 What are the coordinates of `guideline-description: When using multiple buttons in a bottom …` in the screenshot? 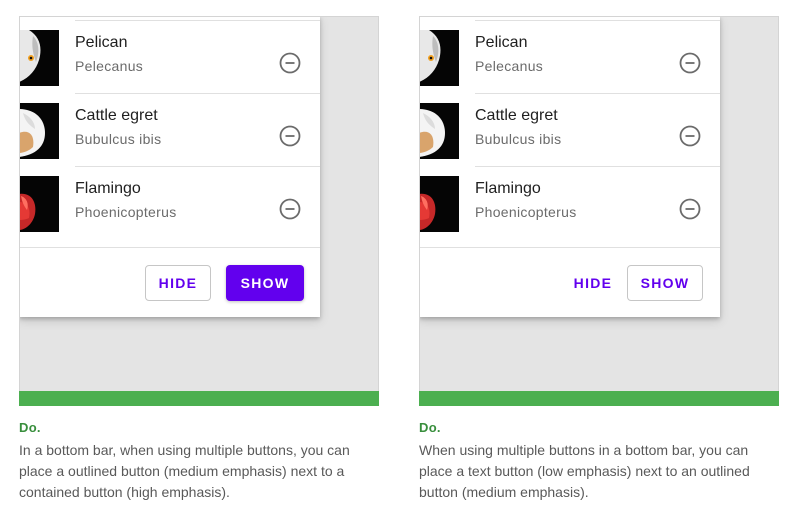 It's located at (584, 471).